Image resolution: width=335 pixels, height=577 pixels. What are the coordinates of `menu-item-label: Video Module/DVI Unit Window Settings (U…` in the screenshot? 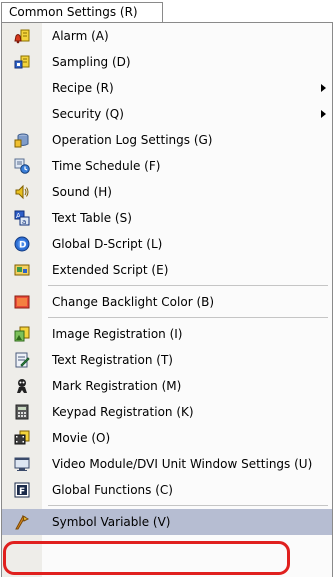 It's located at (182, 464).